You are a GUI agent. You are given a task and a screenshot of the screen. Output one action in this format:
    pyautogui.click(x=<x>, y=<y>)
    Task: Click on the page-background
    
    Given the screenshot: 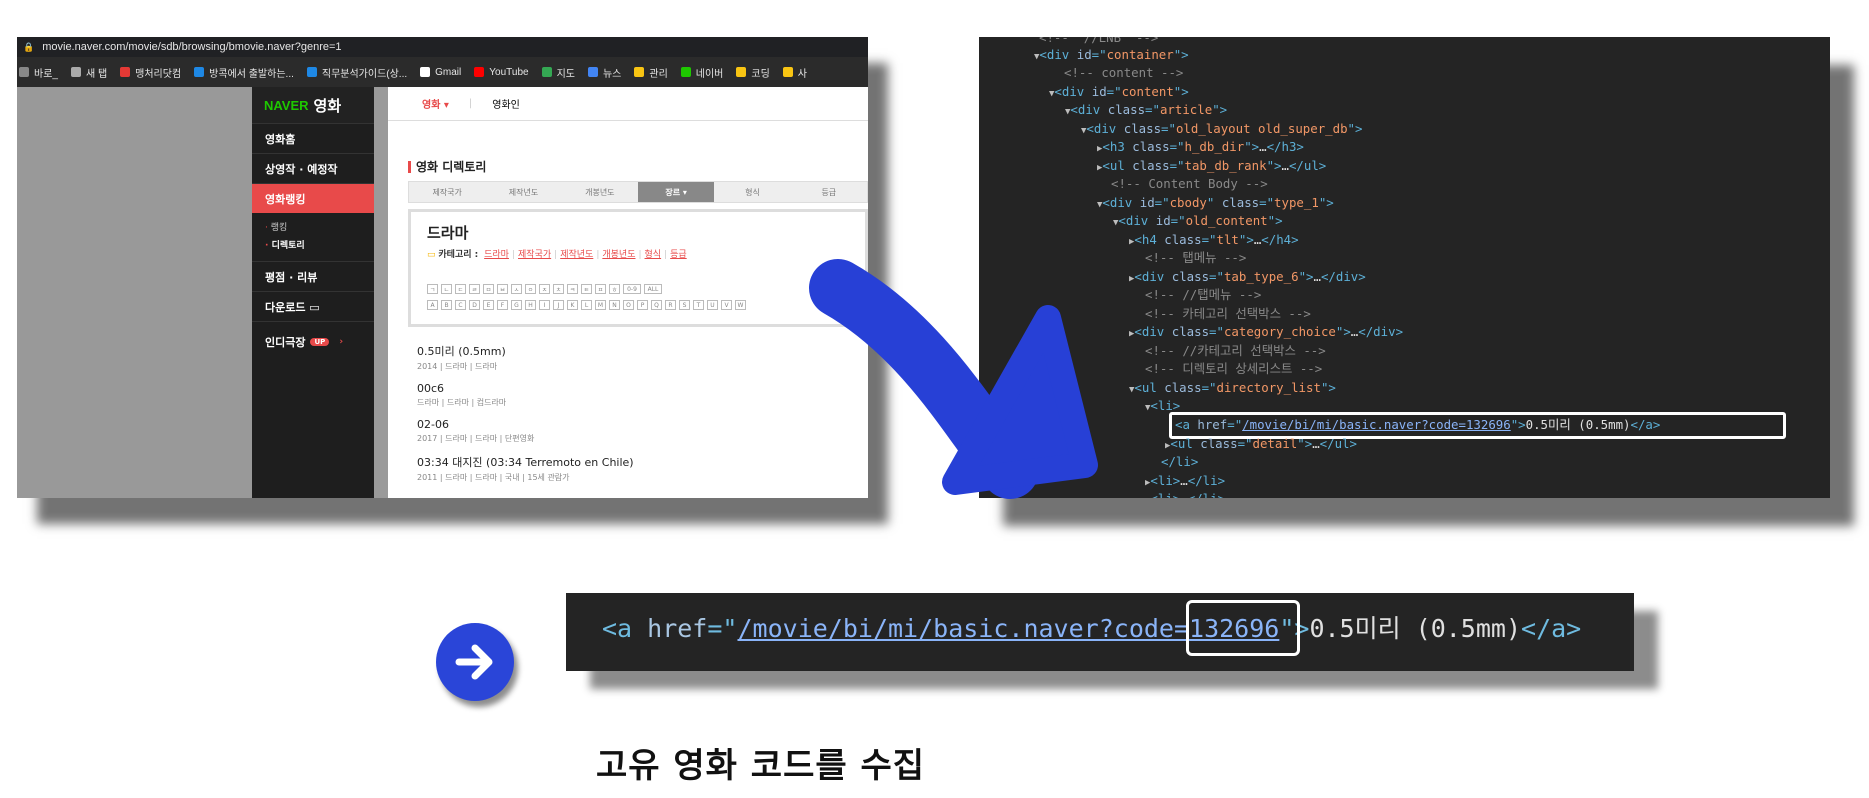 What is the action you would take?
    pyautogui.click(x=134, y=292)
    